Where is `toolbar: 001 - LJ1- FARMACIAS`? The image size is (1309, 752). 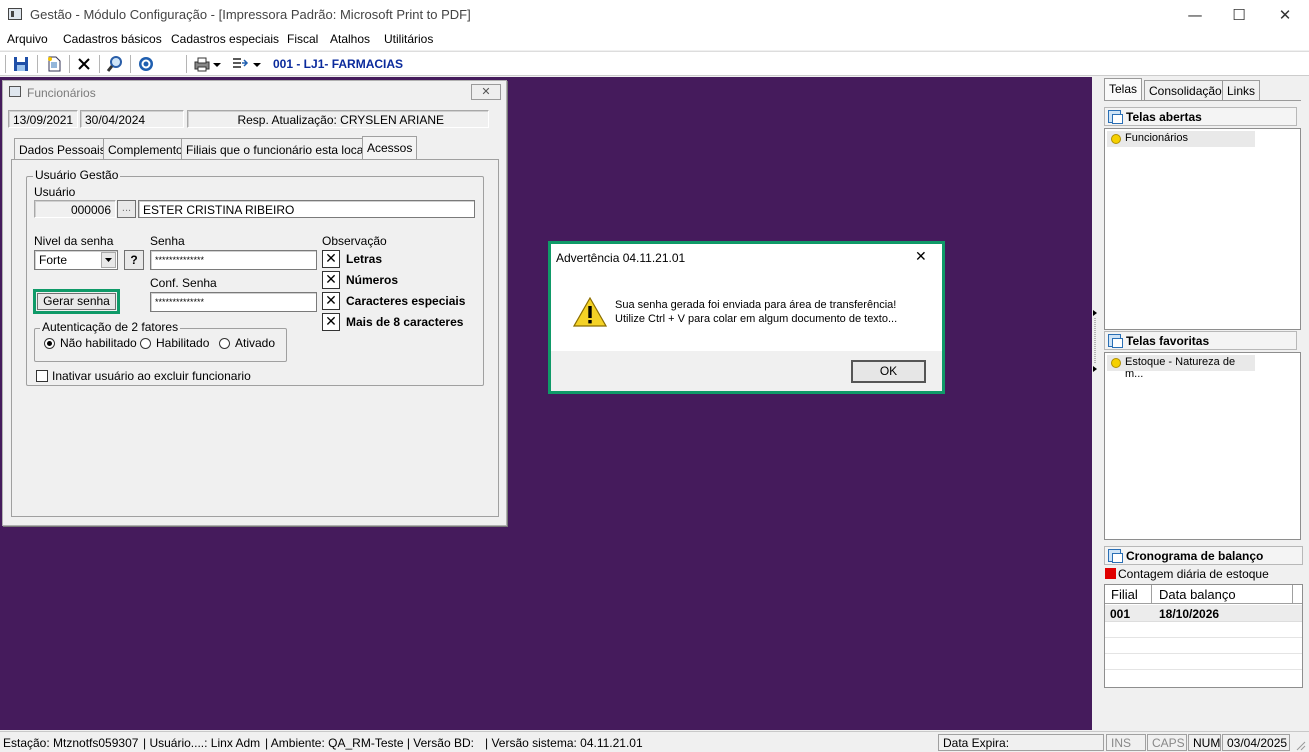 toolbar: 001 - LJ1- FARMACIAS is located at coordinates (654, 63).